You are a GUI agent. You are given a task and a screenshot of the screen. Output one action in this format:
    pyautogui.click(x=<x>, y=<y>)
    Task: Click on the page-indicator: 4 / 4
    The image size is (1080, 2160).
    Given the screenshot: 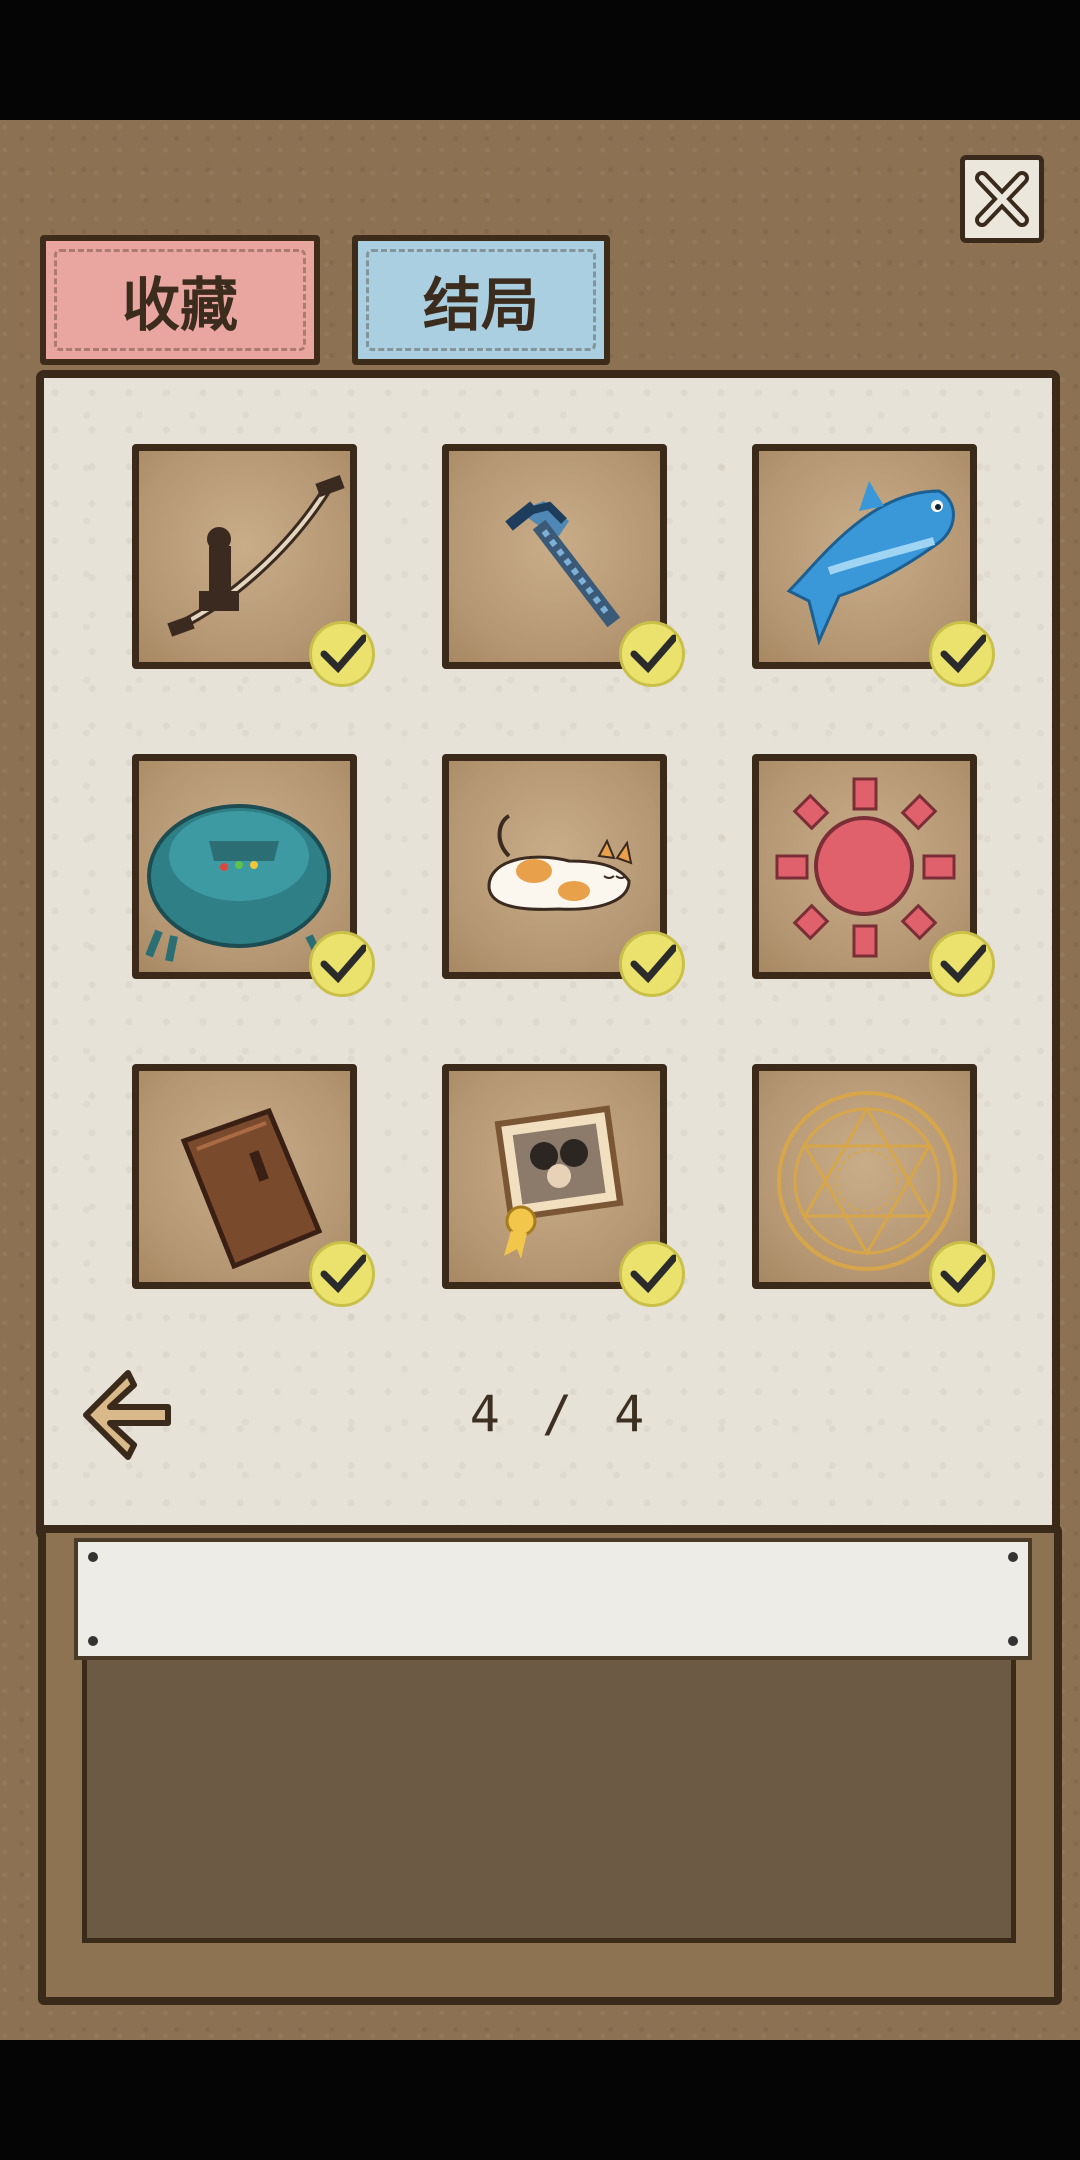 What is the action you would take?
    pyautogui.click(x=560, y=1414)
    